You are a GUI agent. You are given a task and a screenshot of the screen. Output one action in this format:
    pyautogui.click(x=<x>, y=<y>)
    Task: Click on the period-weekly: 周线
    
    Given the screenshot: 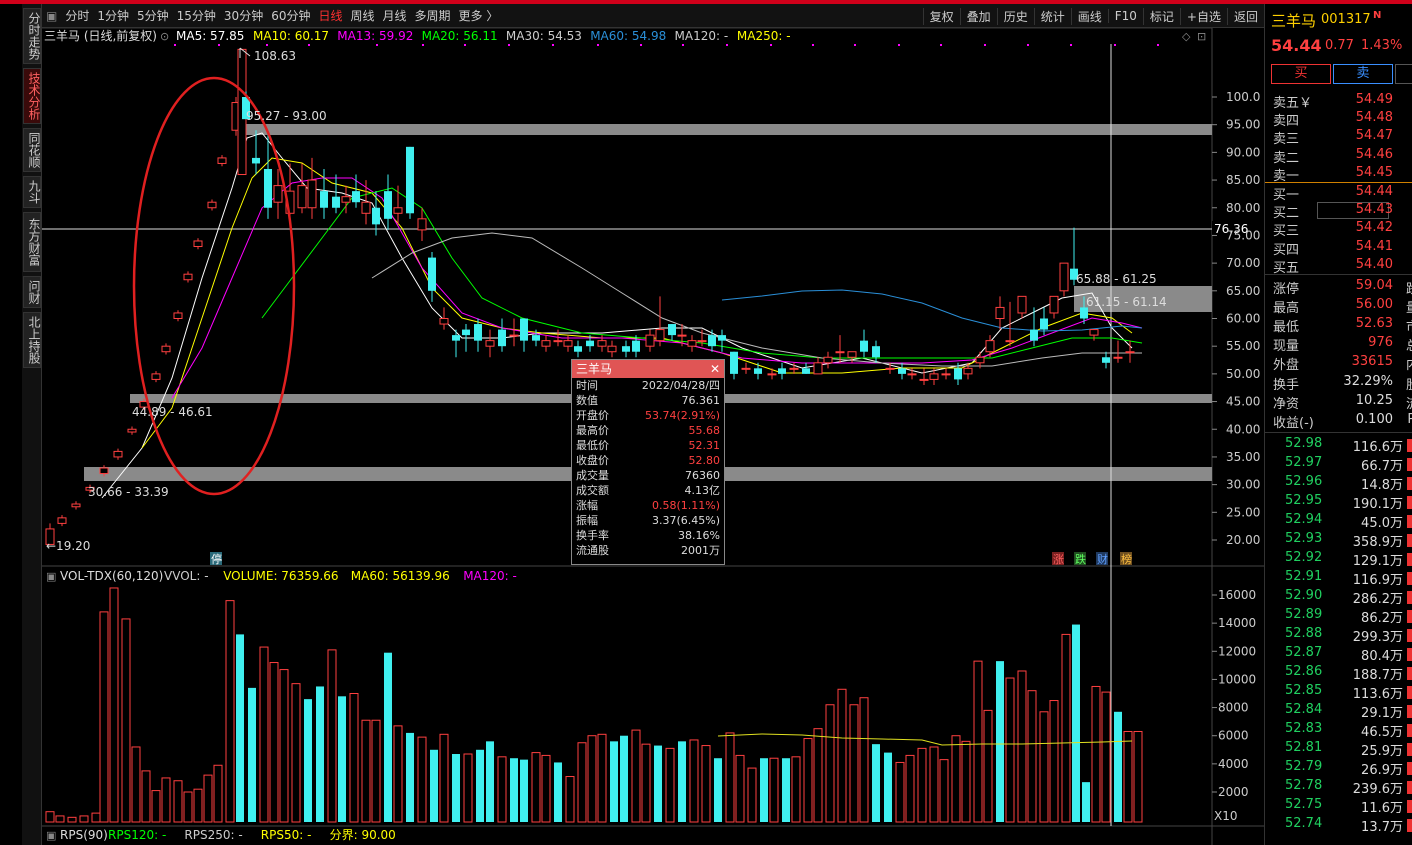 What is the action you would take?
    pyautogui.click(x=363, y=15)
    